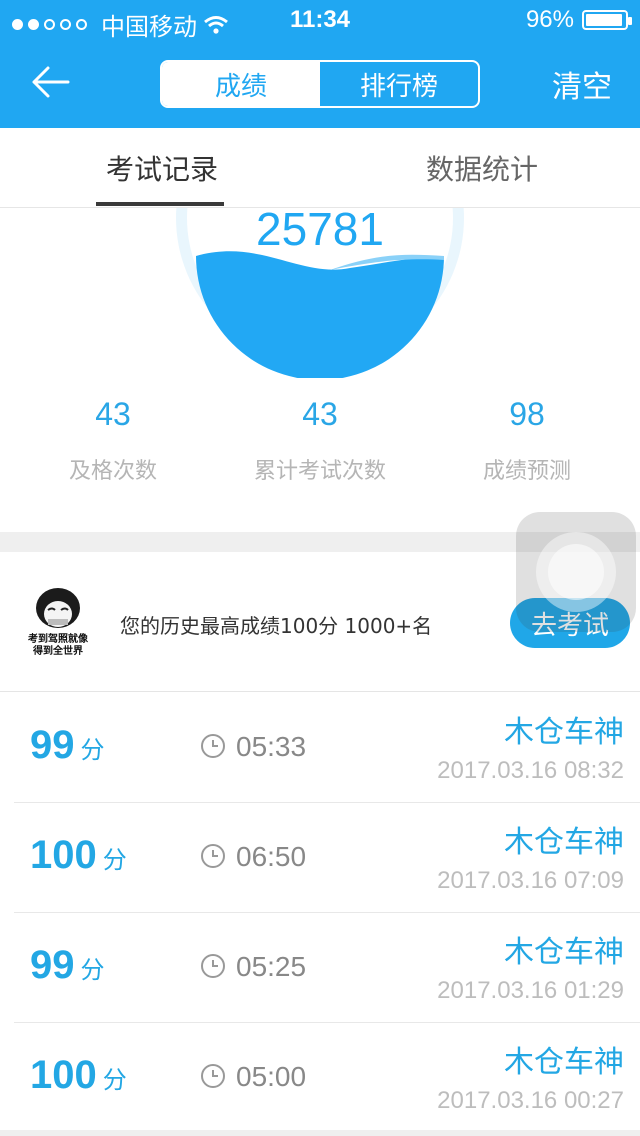  What do you see at coordinates (241, 84) in the screenshot?
I see `segment-scores: 成绩` at bounding box center [241, 84].